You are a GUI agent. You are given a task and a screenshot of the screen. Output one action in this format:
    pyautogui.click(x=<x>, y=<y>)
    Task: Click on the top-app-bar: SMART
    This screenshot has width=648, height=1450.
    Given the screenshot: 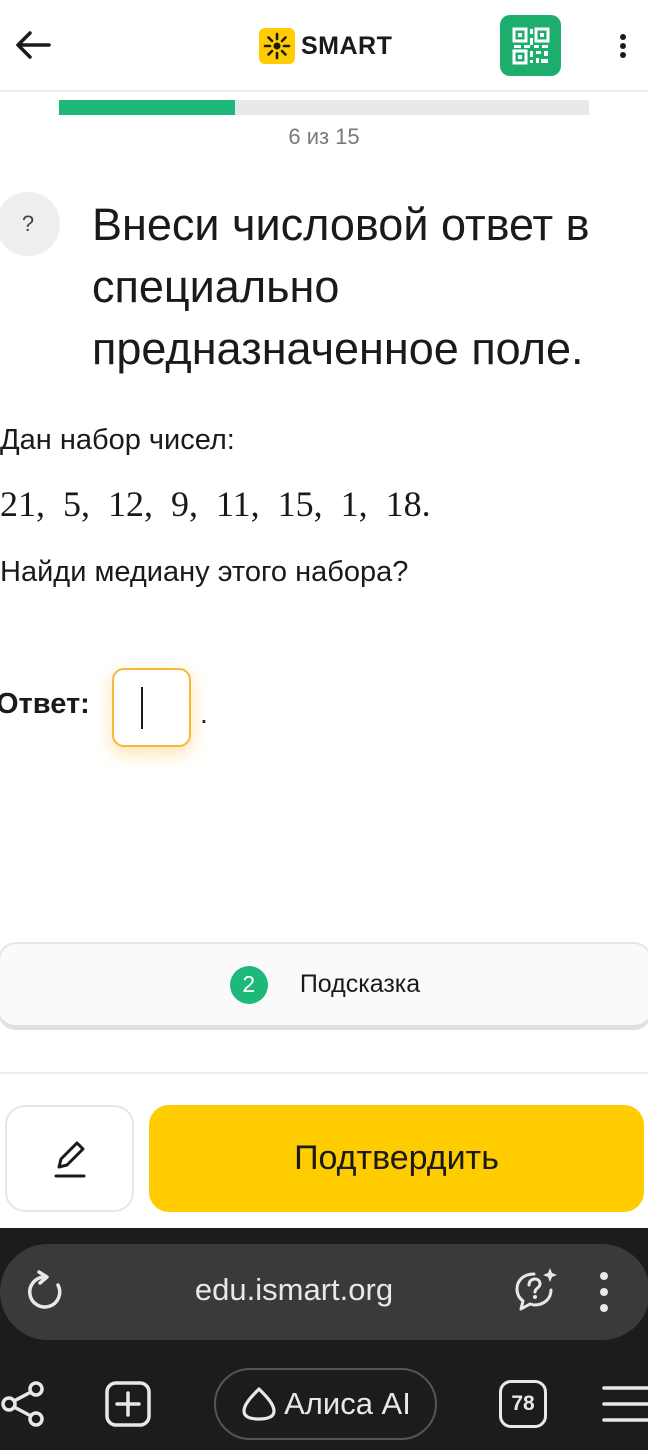 What is the action you would take?
    pyautogui.click(x=324, y=46)
    